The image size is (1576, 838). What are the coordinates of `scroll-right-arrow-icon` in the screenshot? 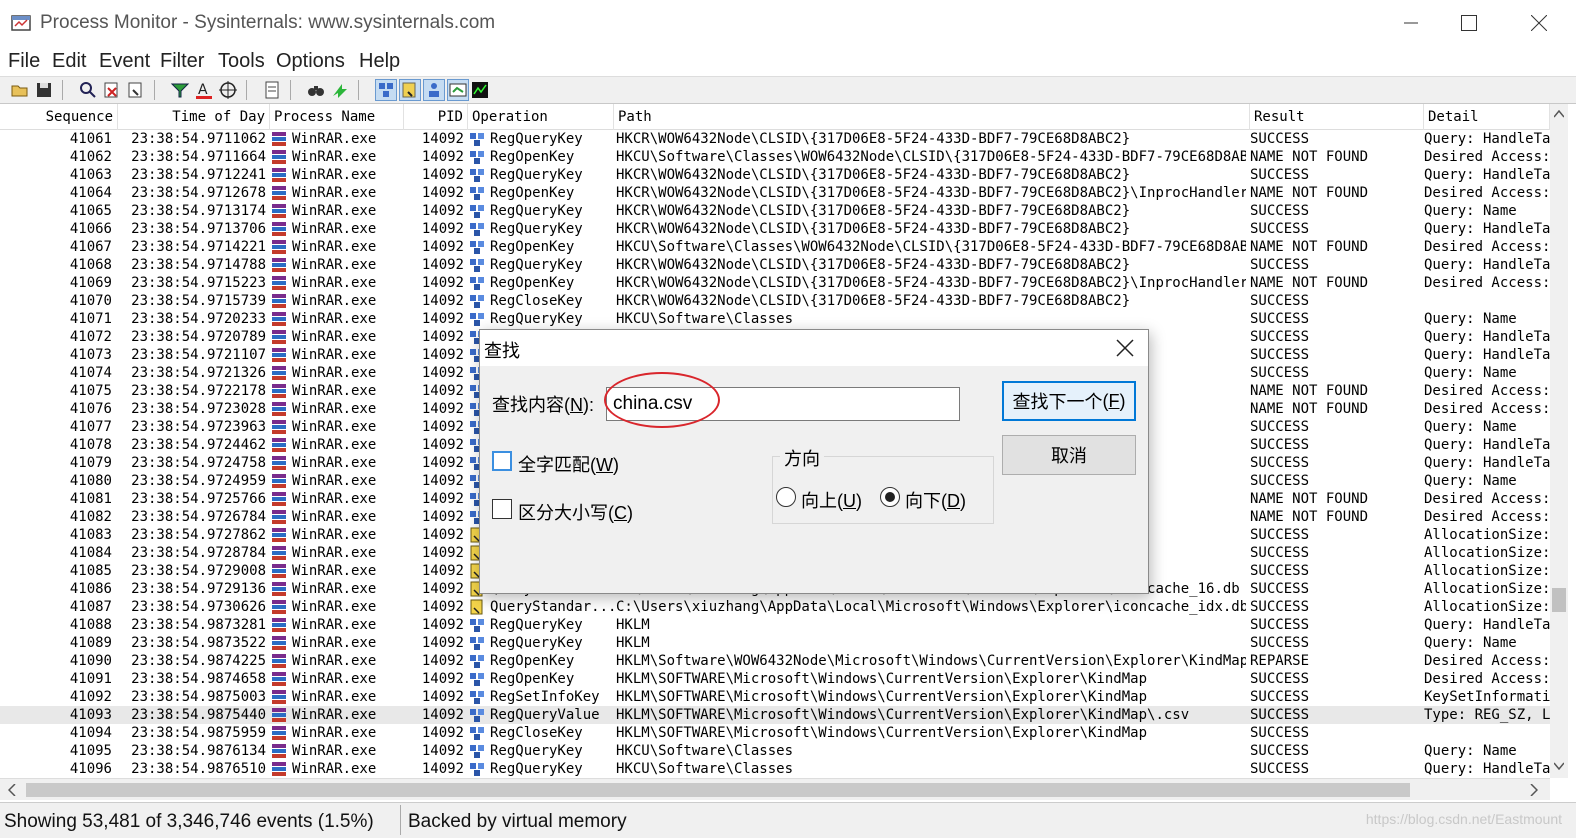 It's located at (1534, 790).